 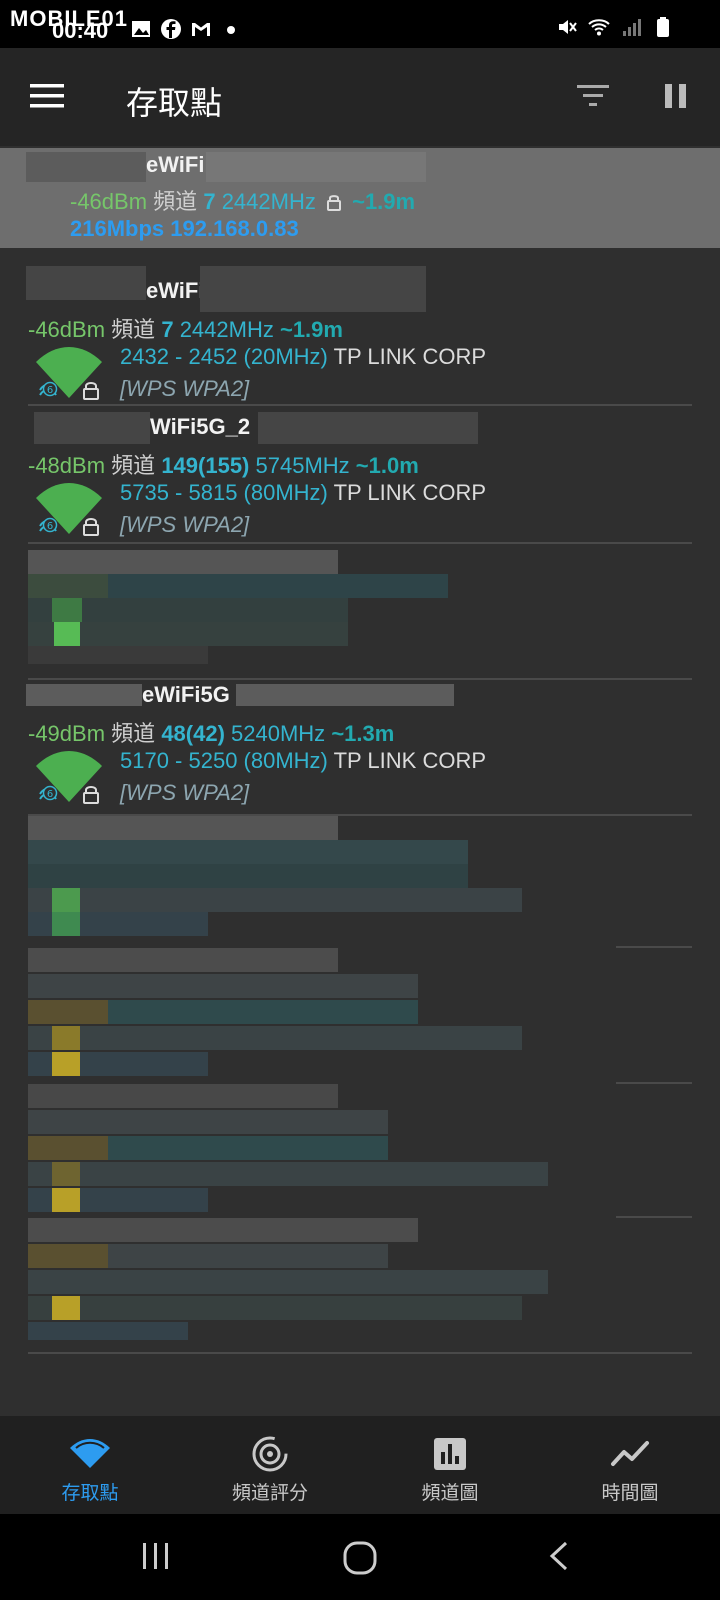 What do you see at coordinates (568, 27) in the screenshot?
I see `mute-icon` at bounding box center [568, 27].